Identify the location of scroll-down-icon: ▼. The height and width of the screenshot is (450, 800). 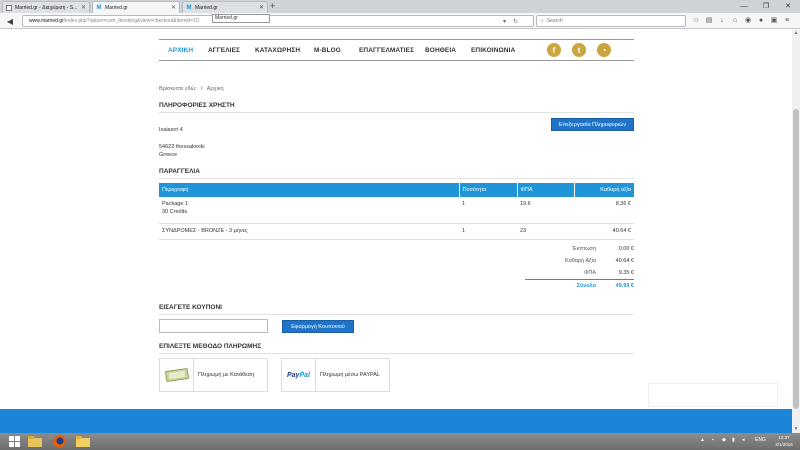
(796, 429).